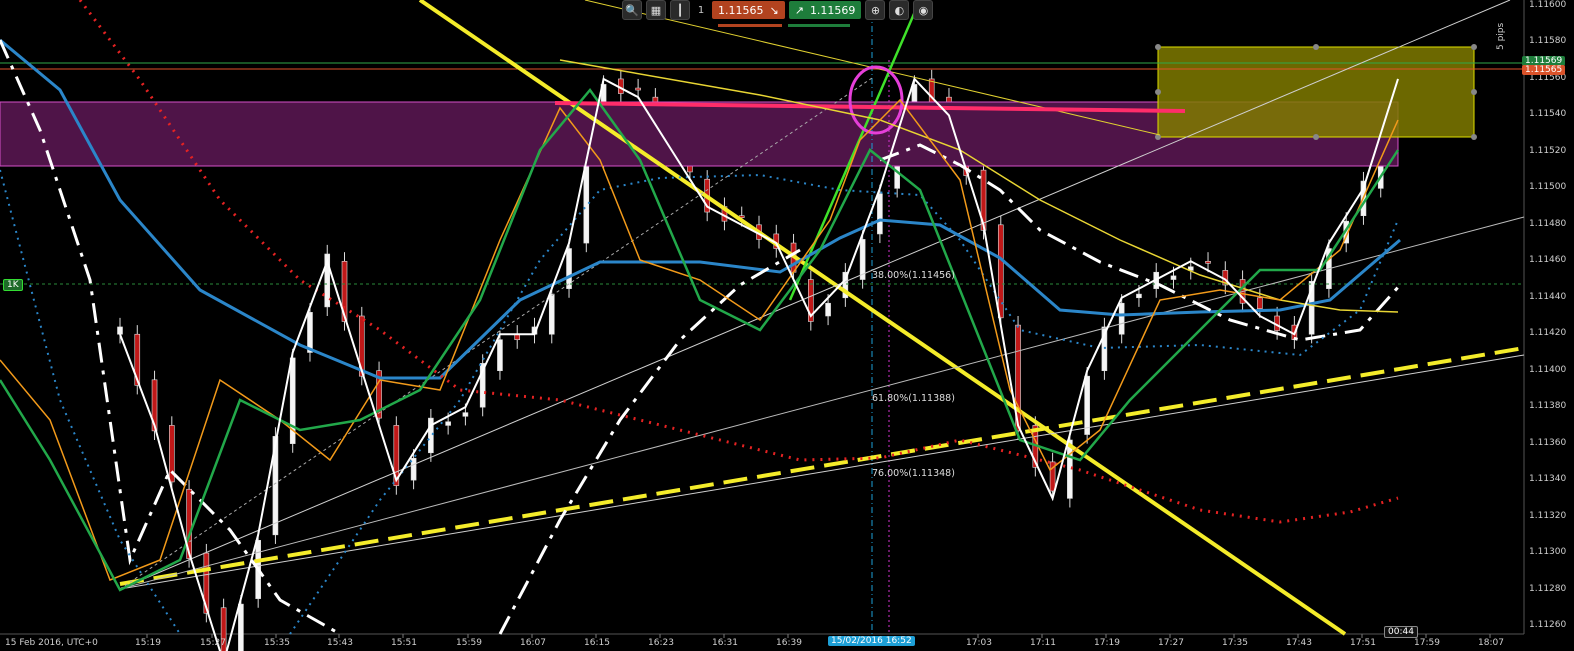 Image resolution: width=1574 pixels, height=651 pixels. What do you see at coordinates (632, 10) in the screenshot?
I see `zoom-icon: 🔍` at bounding box center [632, 10].